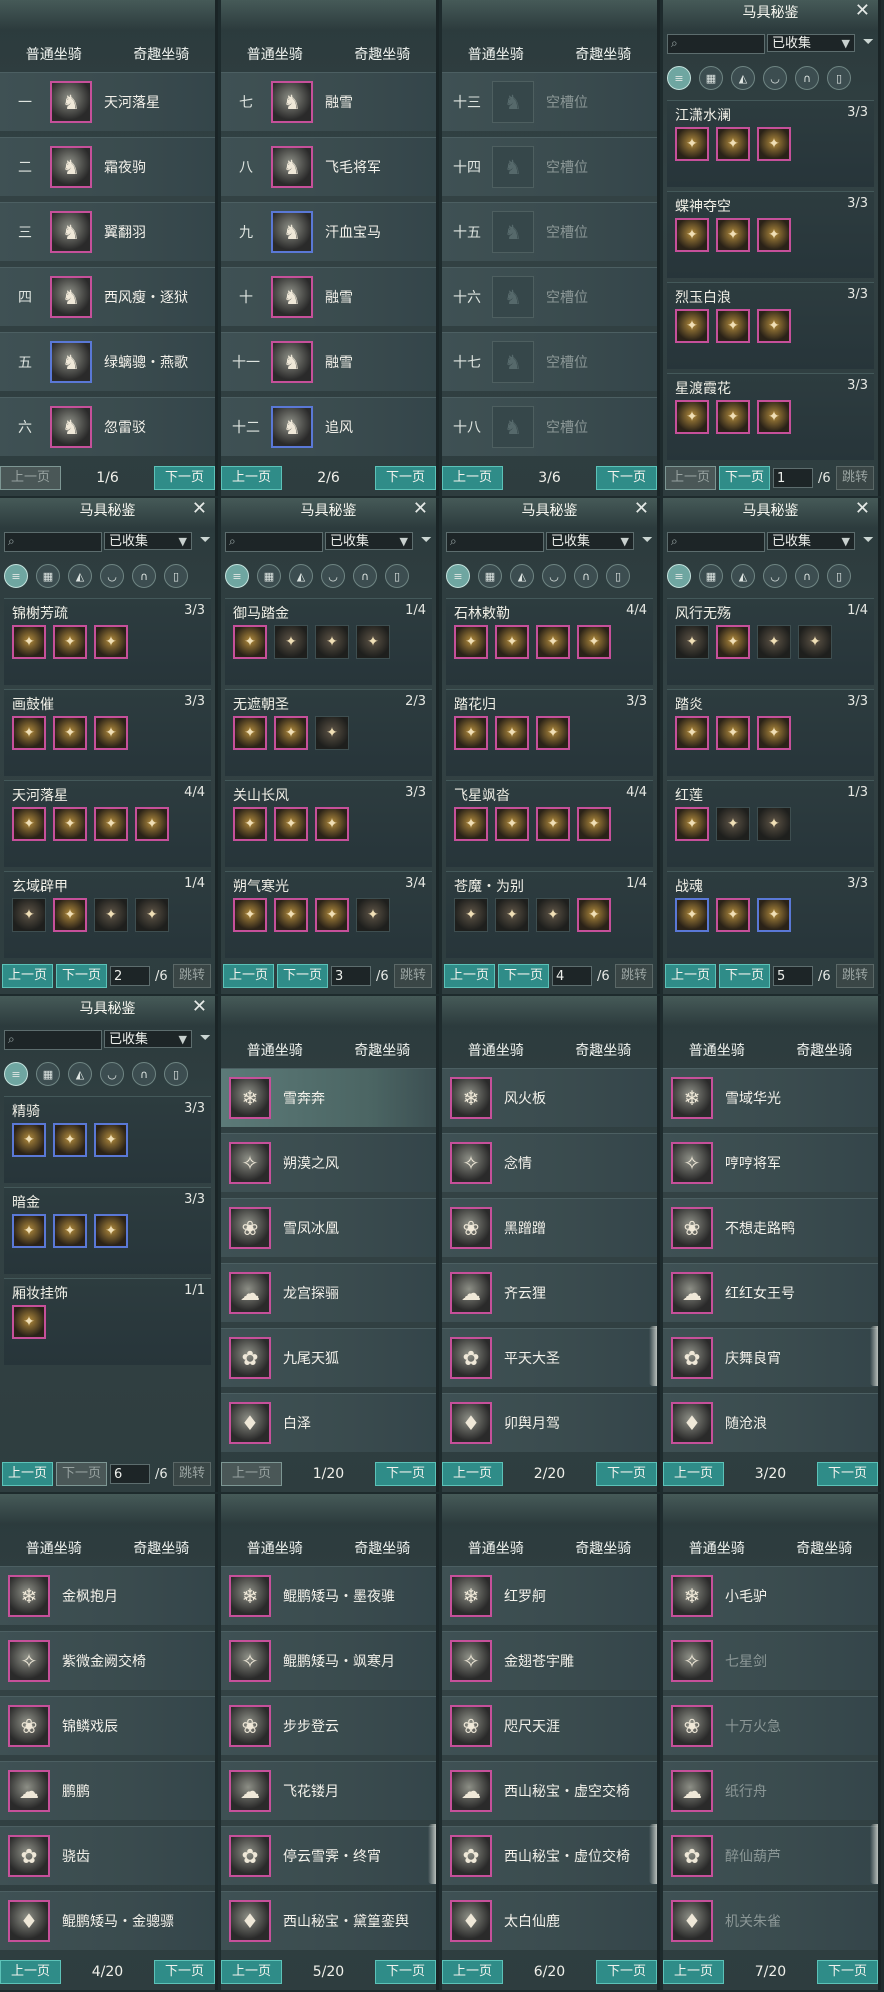 Image resolution: width=884 pixels, height=1992 pixels. I want to click on fun-mount-row: ❀ 咫尺天涯, so click(549, 1725).